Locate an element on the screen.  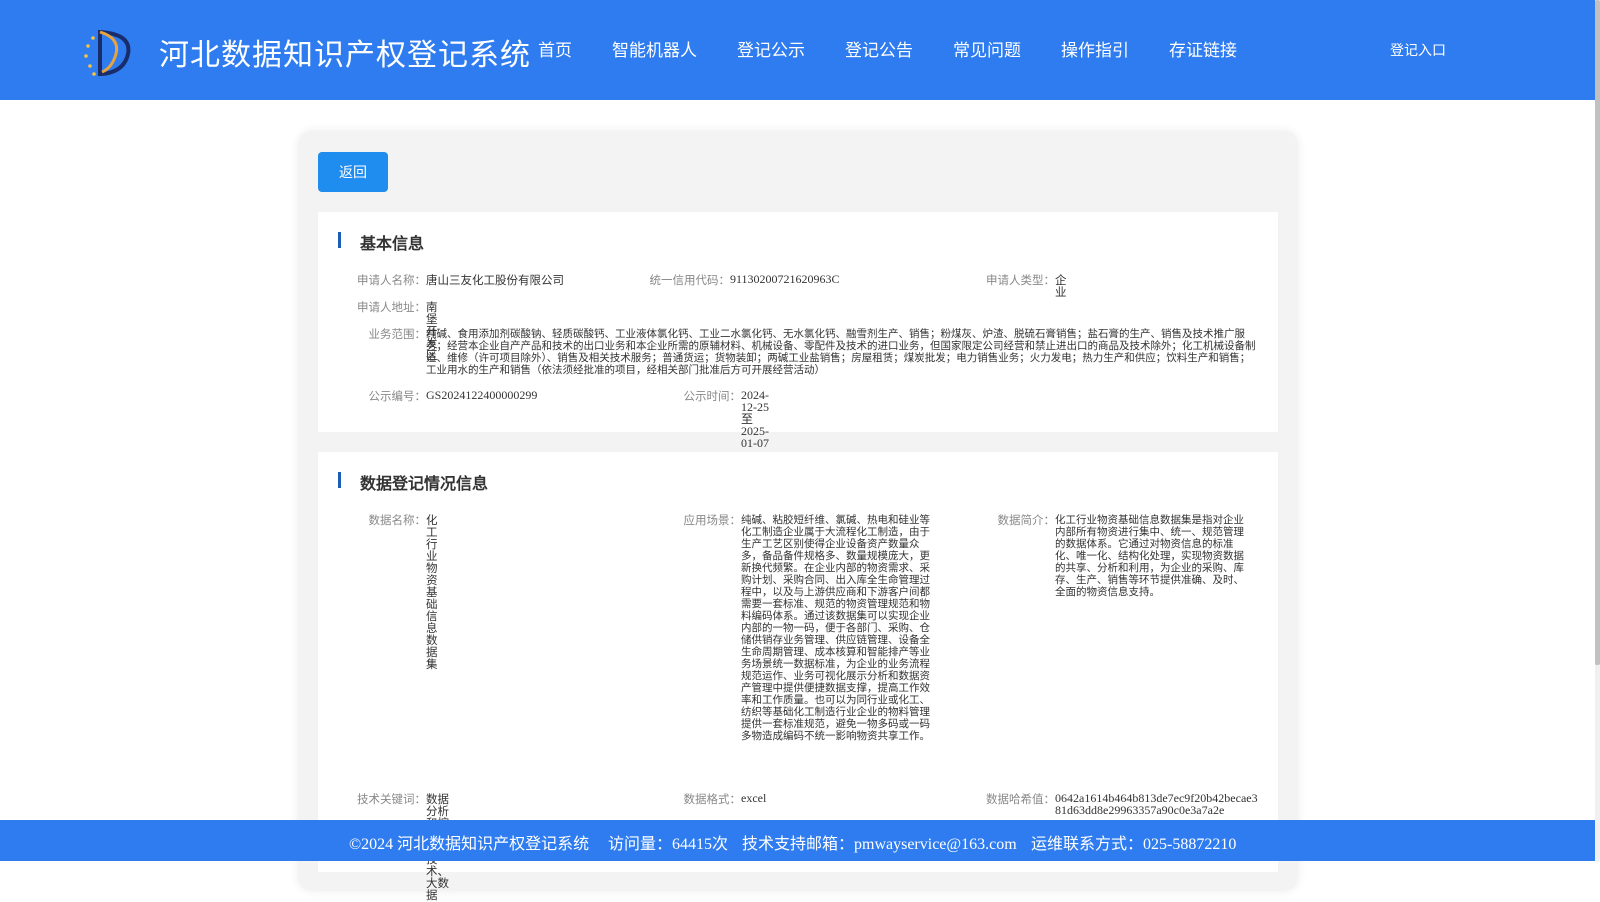
format-label: 数据格式： is located at coordinates (712, 799).